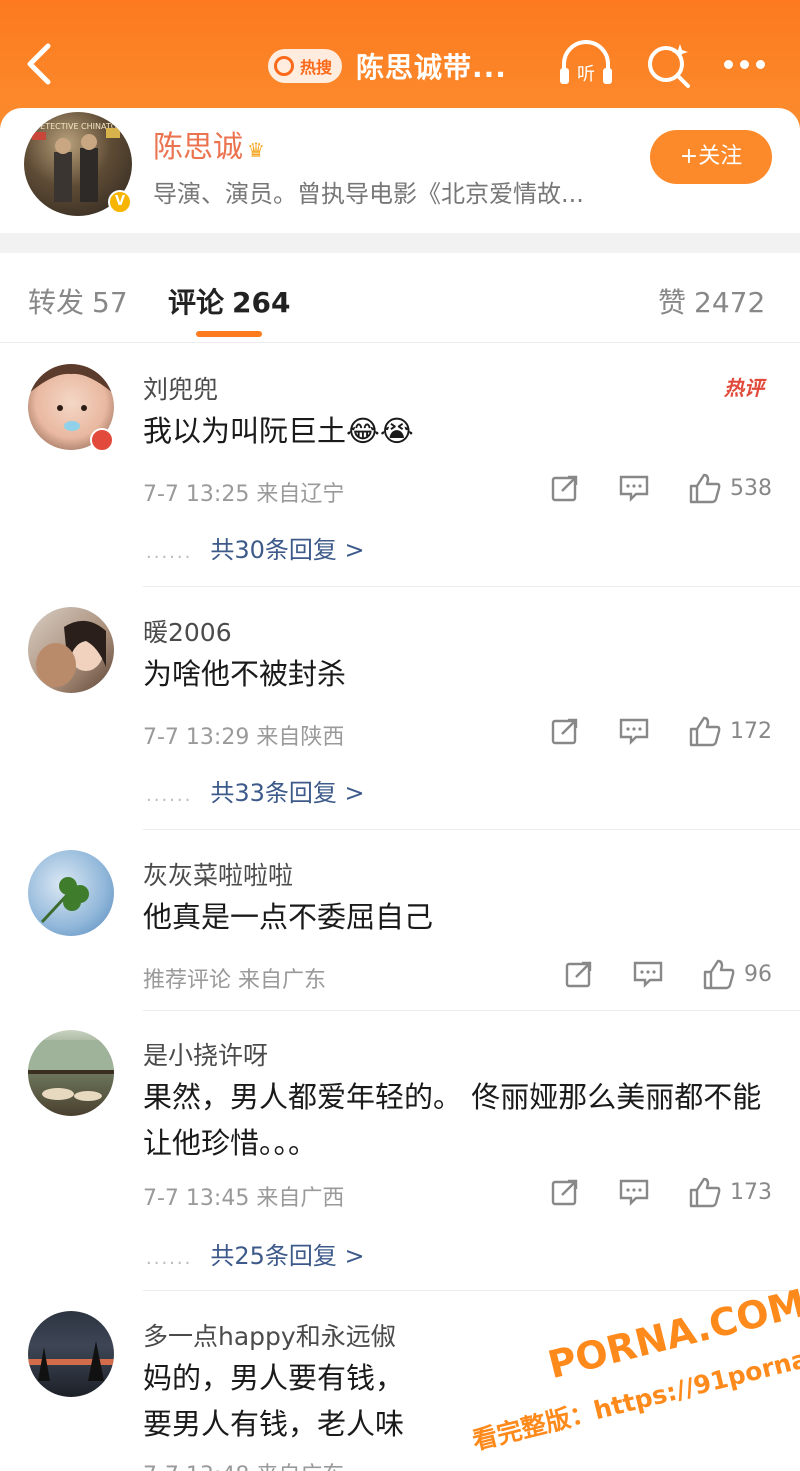 This screenshot has height=1471, width=800. I want to click on tab-reposts: 转发 57, so click(78, 301).